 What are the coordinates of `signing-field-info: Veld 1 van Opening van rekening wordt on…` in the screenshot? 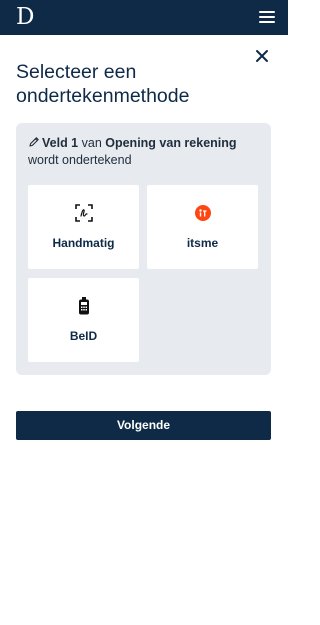 It's located at (146, 152).